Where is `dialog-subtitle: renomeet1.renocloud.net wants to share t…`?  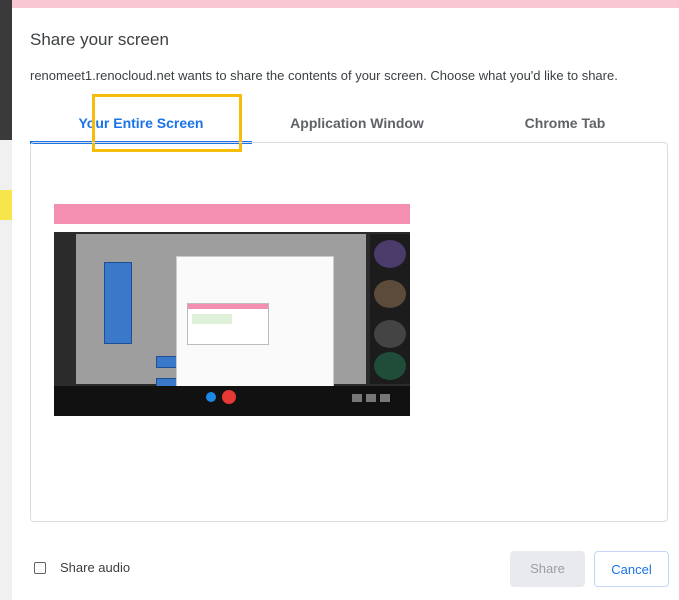 dialog-subtitle: renomeet1.renocloud.net wants to share t… is located at coordinates (324, 75).